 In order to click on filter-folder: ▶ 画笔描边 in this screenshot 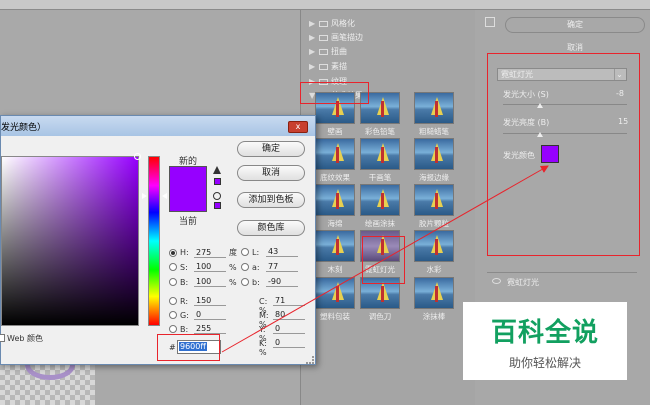, I will do `click(389, 38)`.